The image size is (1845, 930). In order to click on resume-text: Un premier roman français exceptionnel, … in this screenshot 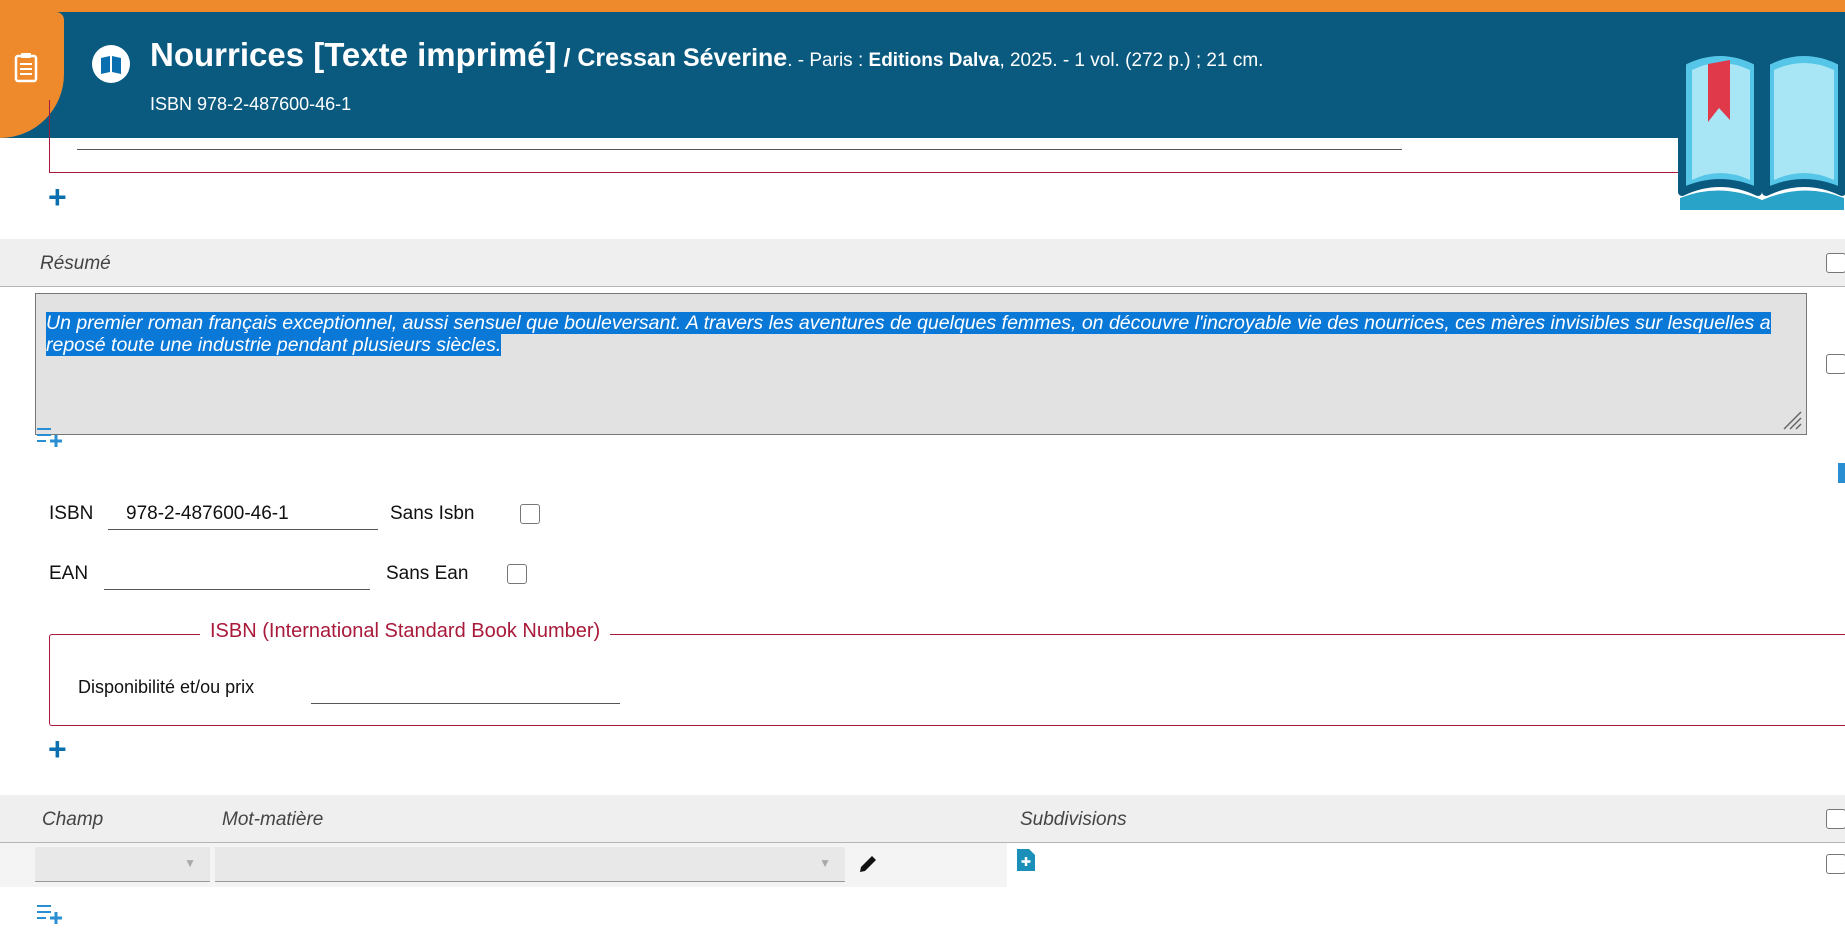, I will do `click(908, 334)`.